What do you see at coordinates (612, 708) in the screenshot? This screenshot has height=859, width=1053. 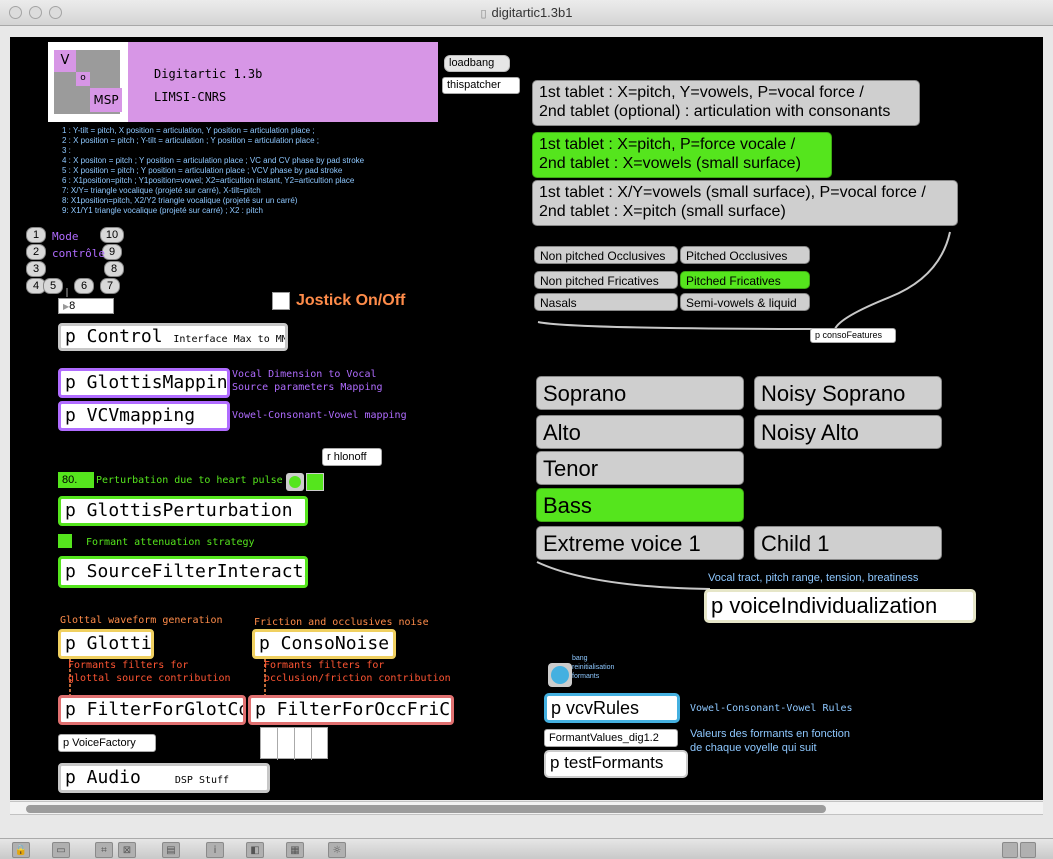 I see `vcv-rules-object: p vcvRules` at bounding box center [612, 708].